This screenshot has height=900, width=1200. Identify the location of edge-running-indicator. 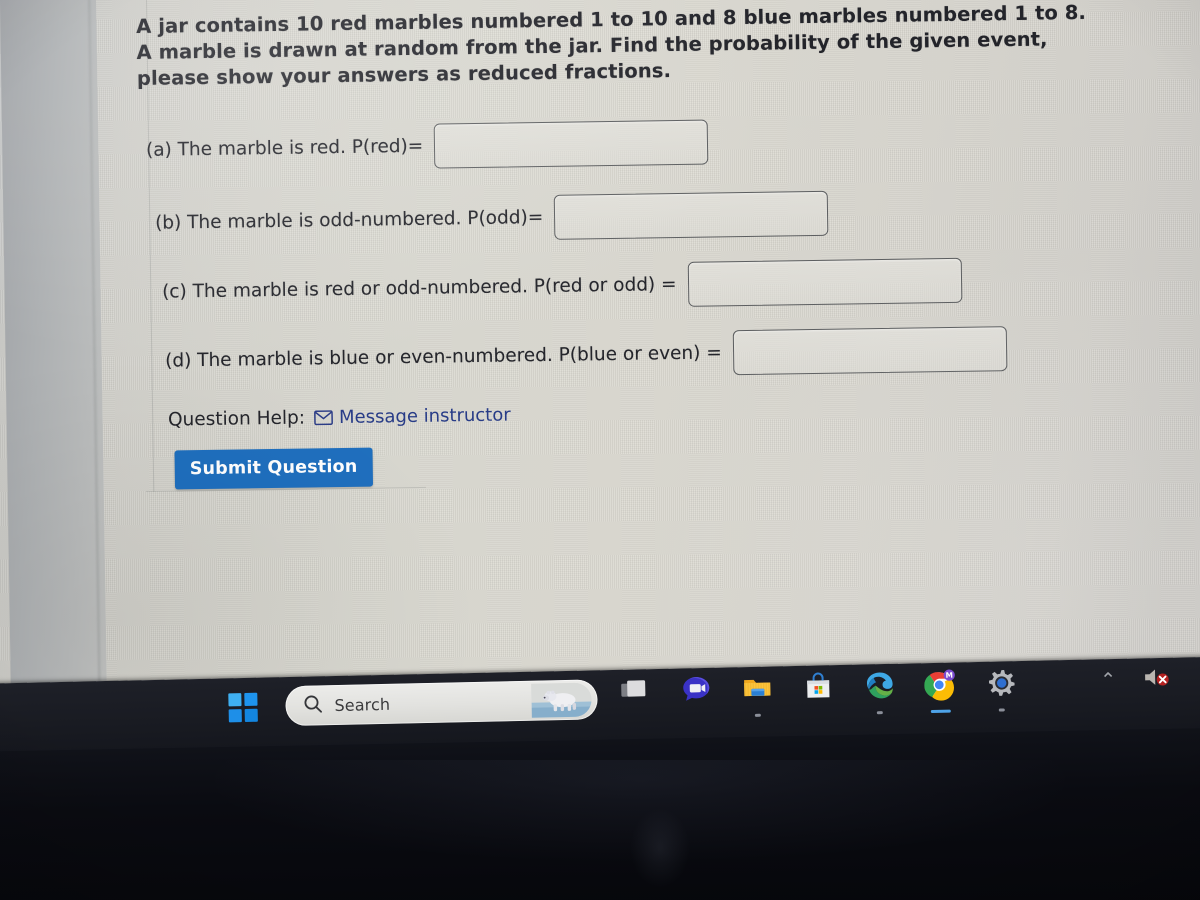
(879, 713).